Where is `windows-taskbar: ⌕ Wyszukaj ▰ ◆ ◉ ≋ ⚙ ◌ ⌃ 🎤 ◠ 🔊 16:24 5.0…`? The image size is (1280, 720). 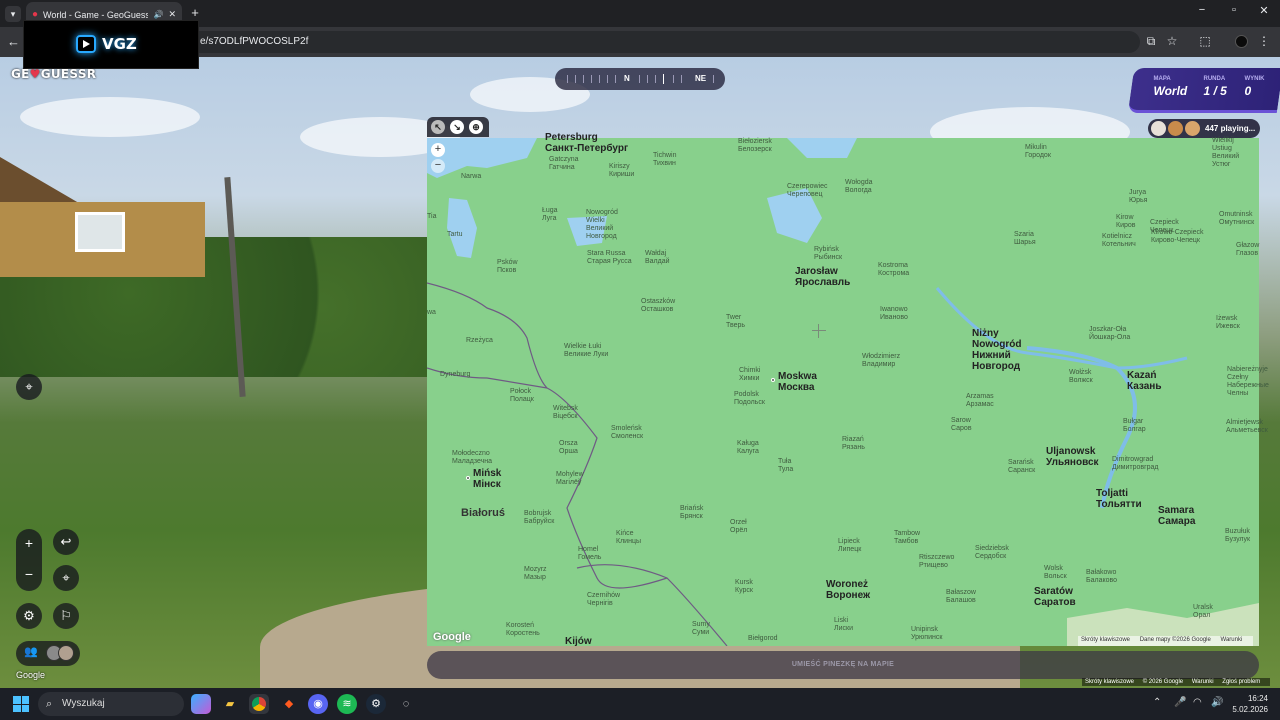 windows-taskbar: ⌕ Wyszukaj ▰ ◆ ◉ ≋ ⚙ ◌ ⌃ 🎤 ◠ 🔊 16:24 5.0… is located at coordinates (640, 704).